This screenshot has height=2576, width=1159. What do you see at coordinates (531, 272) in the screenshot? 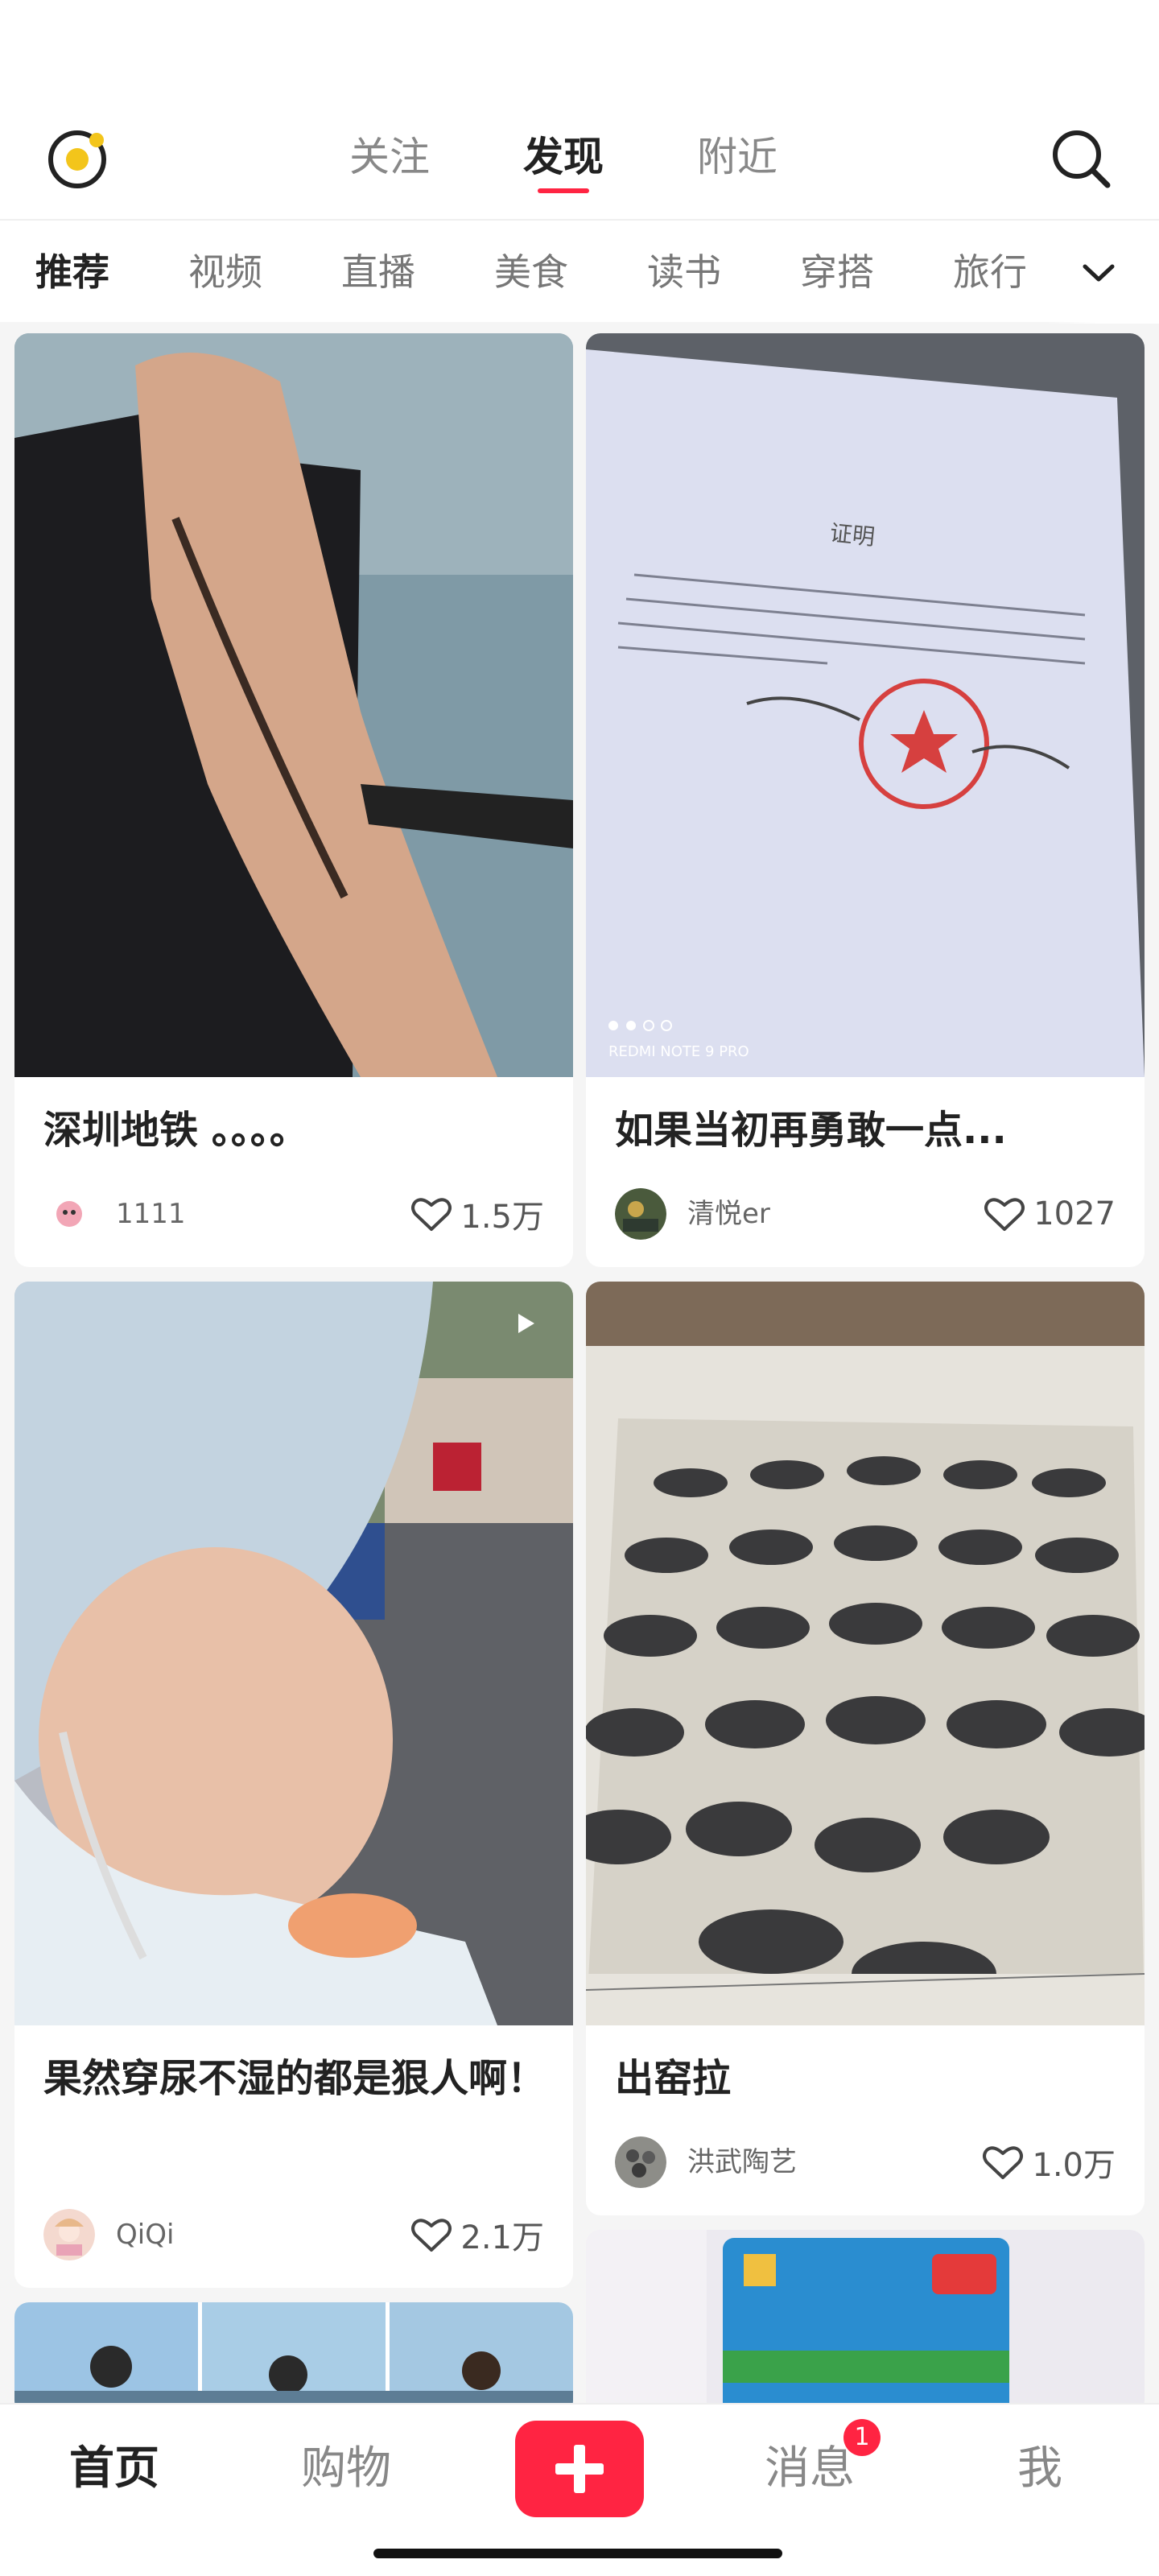
I see `category-food: 美食` at bounding box center [531, 272].